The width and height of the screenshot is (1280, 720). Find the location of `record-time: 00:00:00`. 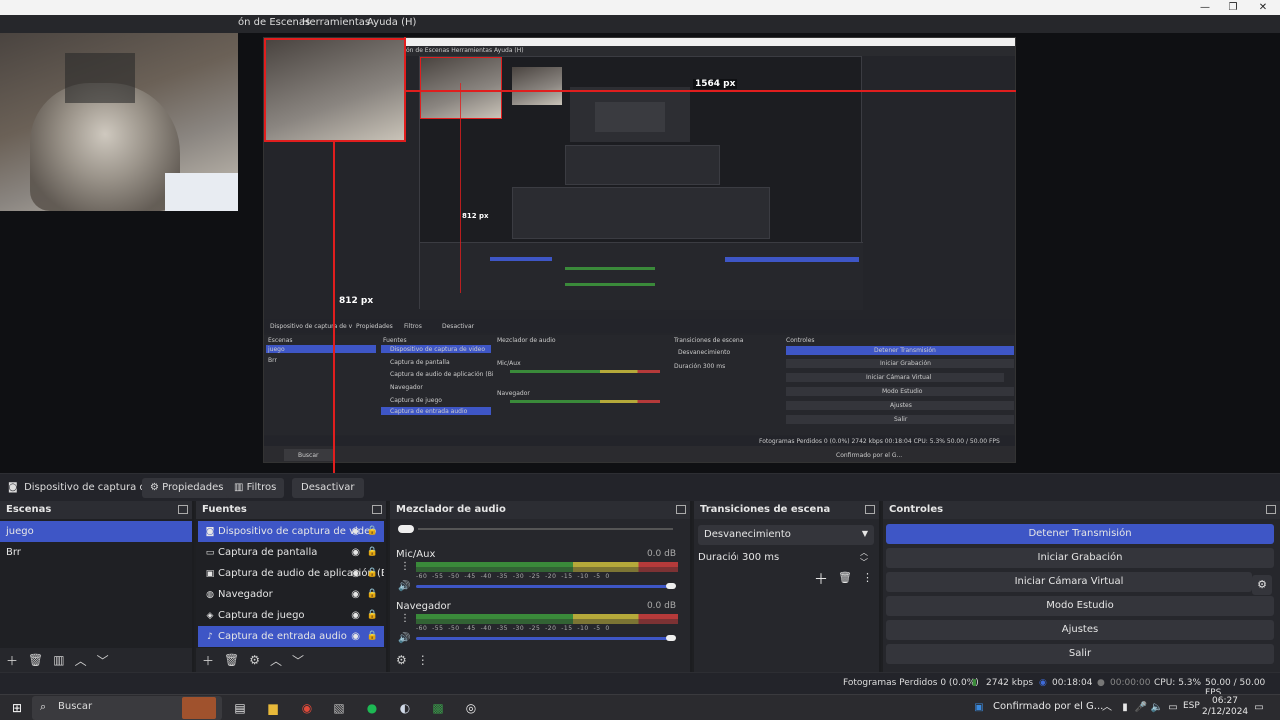

record-time: 00:00:00 is located at coordinates (1130, 683).